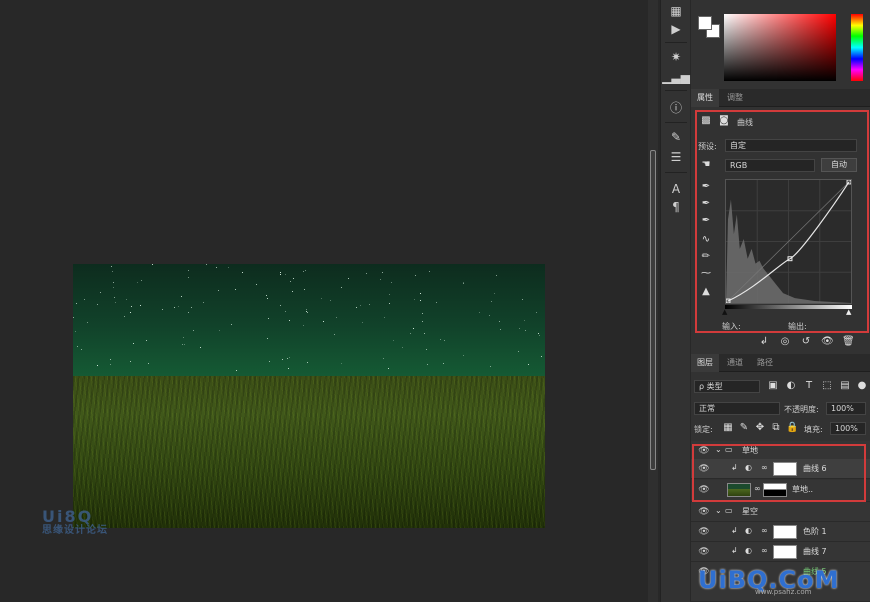 The height and width of the screenshot is (602, 870). Describe the element at coordinates (815, 551) in the screenshot. I see `layer-name: 曲线 7` at that location.